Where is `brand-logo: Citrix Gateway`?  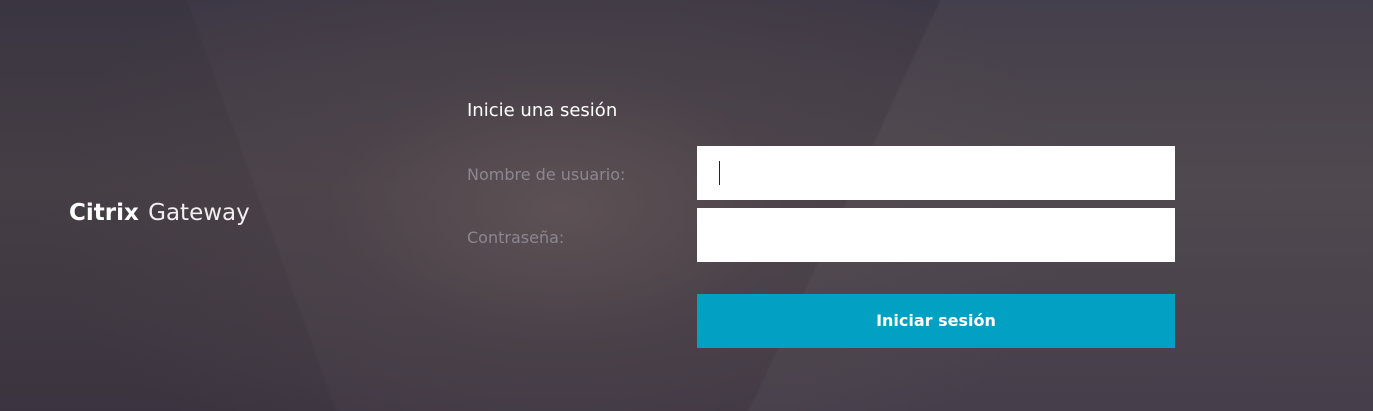
brand-logo: Citrix Gateway is located at coordinates (159, 213).